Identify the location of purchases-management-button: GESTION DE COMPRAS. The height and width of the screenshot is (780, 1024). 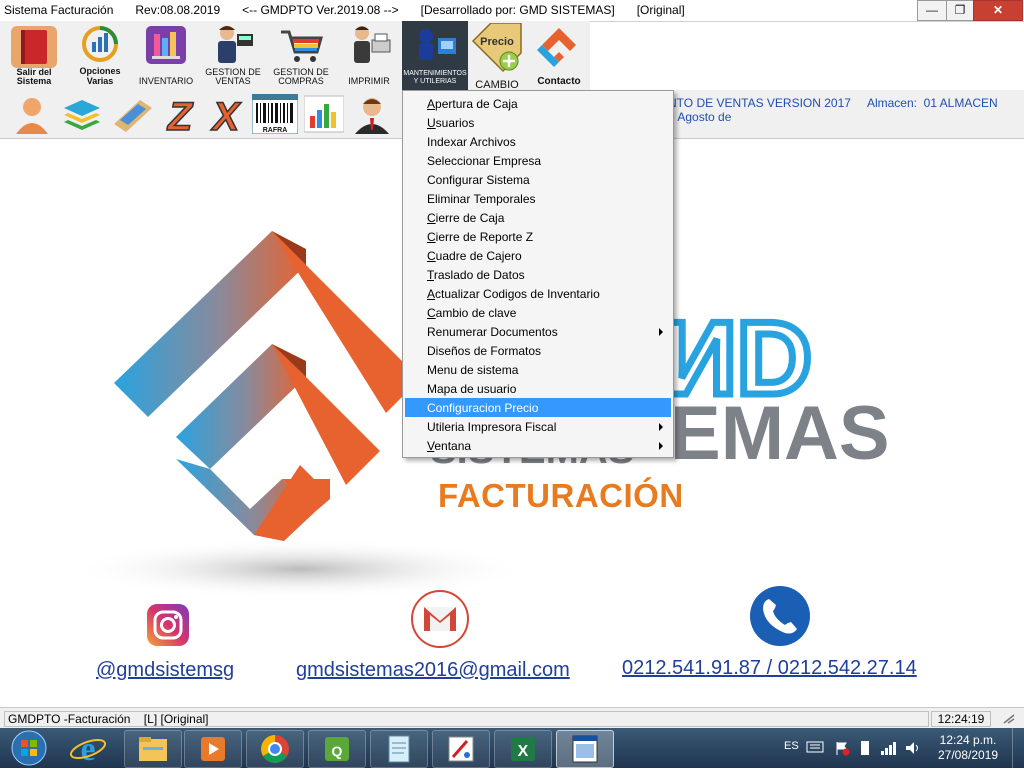
(301, 55).